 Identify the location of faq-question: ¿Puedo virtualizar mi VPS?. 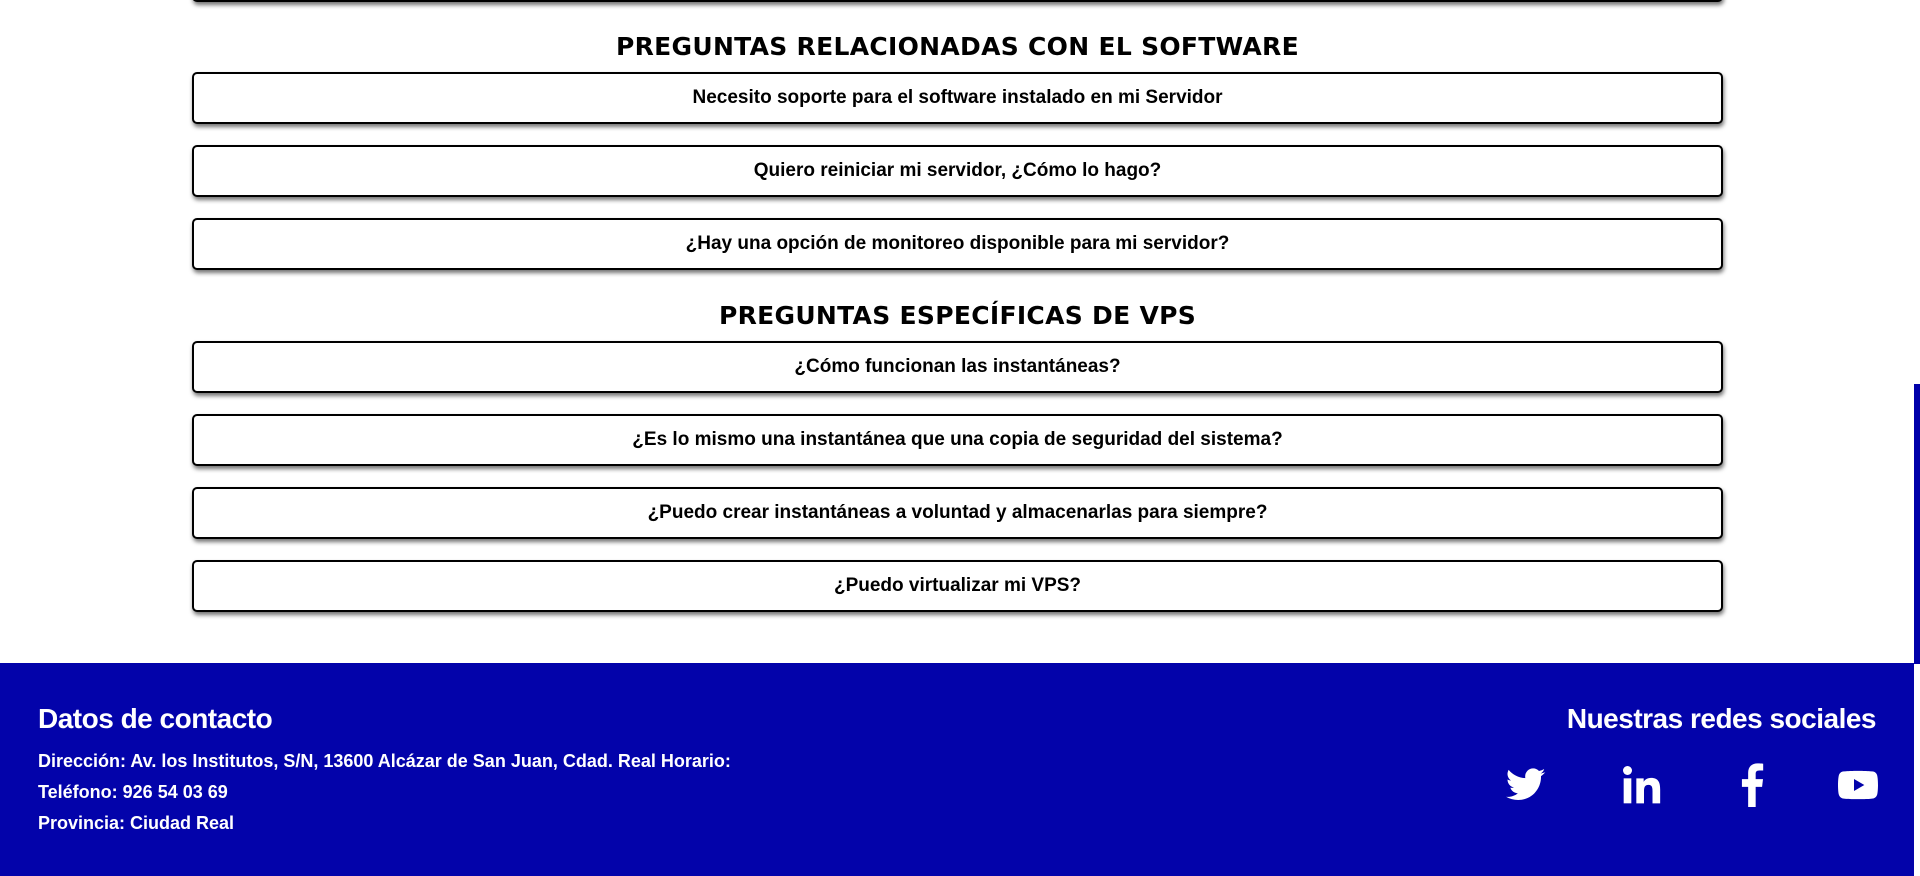
(957, 586).